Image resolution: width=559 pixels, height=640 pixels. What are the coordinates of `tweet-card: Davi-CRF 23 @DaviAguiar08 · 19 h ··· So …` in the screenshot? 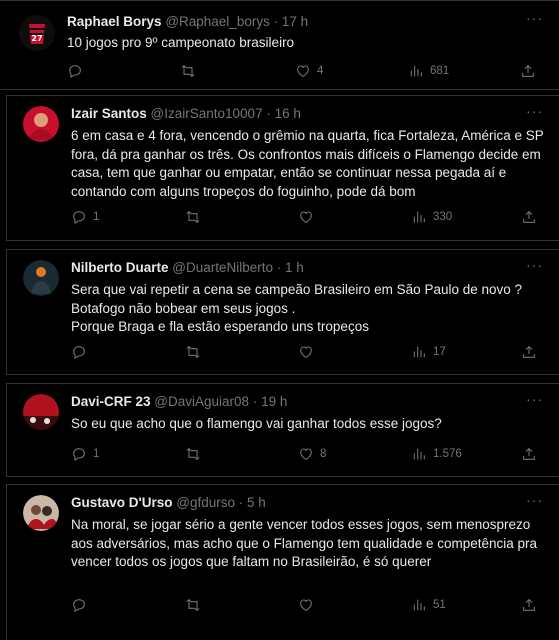 It's located at (282, 430).